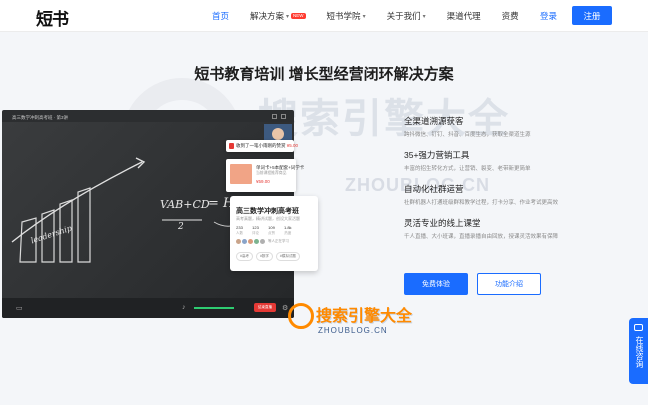  I want to click on close-icon, so click(283, 116).